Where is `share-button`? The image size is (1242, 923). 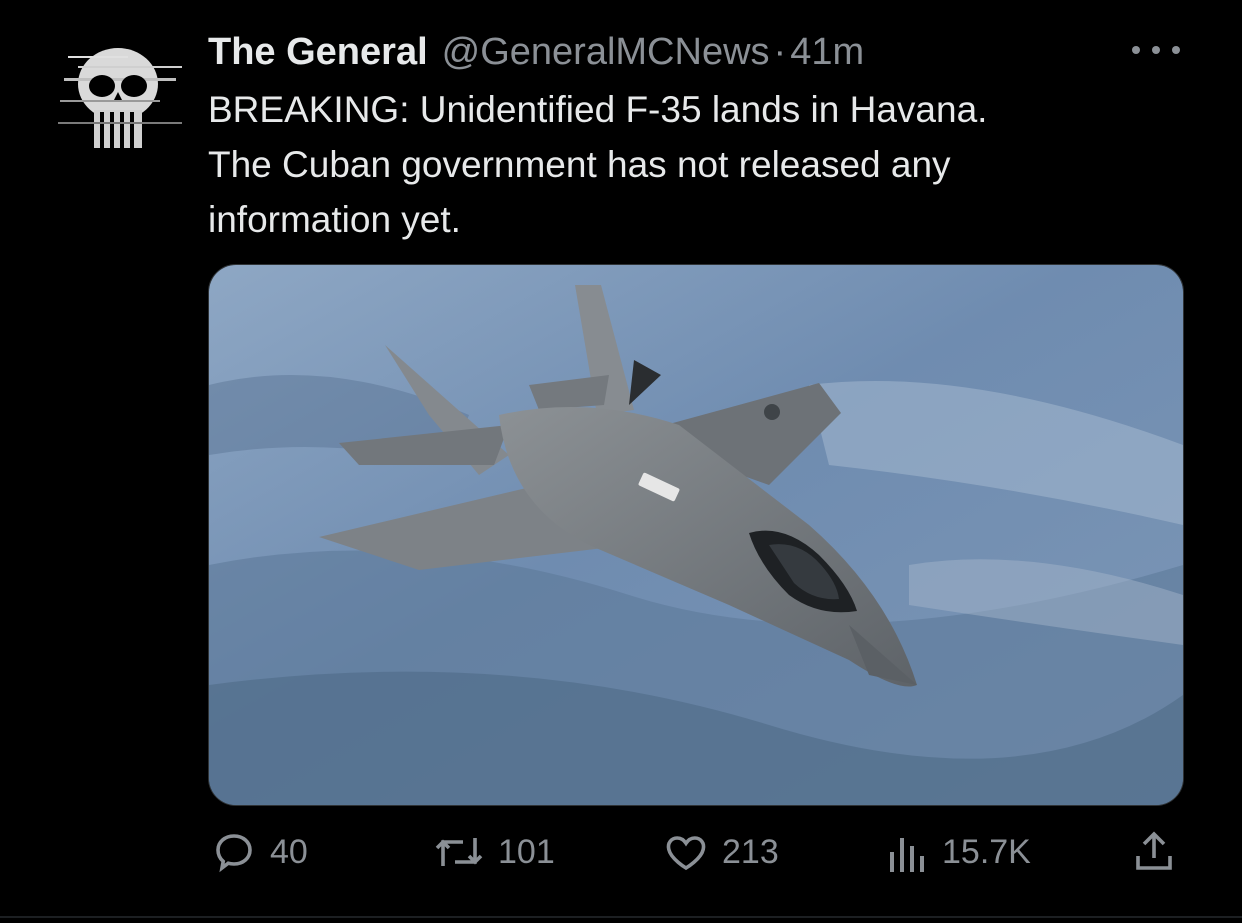
share-button is located at coordinates (1160, 852).